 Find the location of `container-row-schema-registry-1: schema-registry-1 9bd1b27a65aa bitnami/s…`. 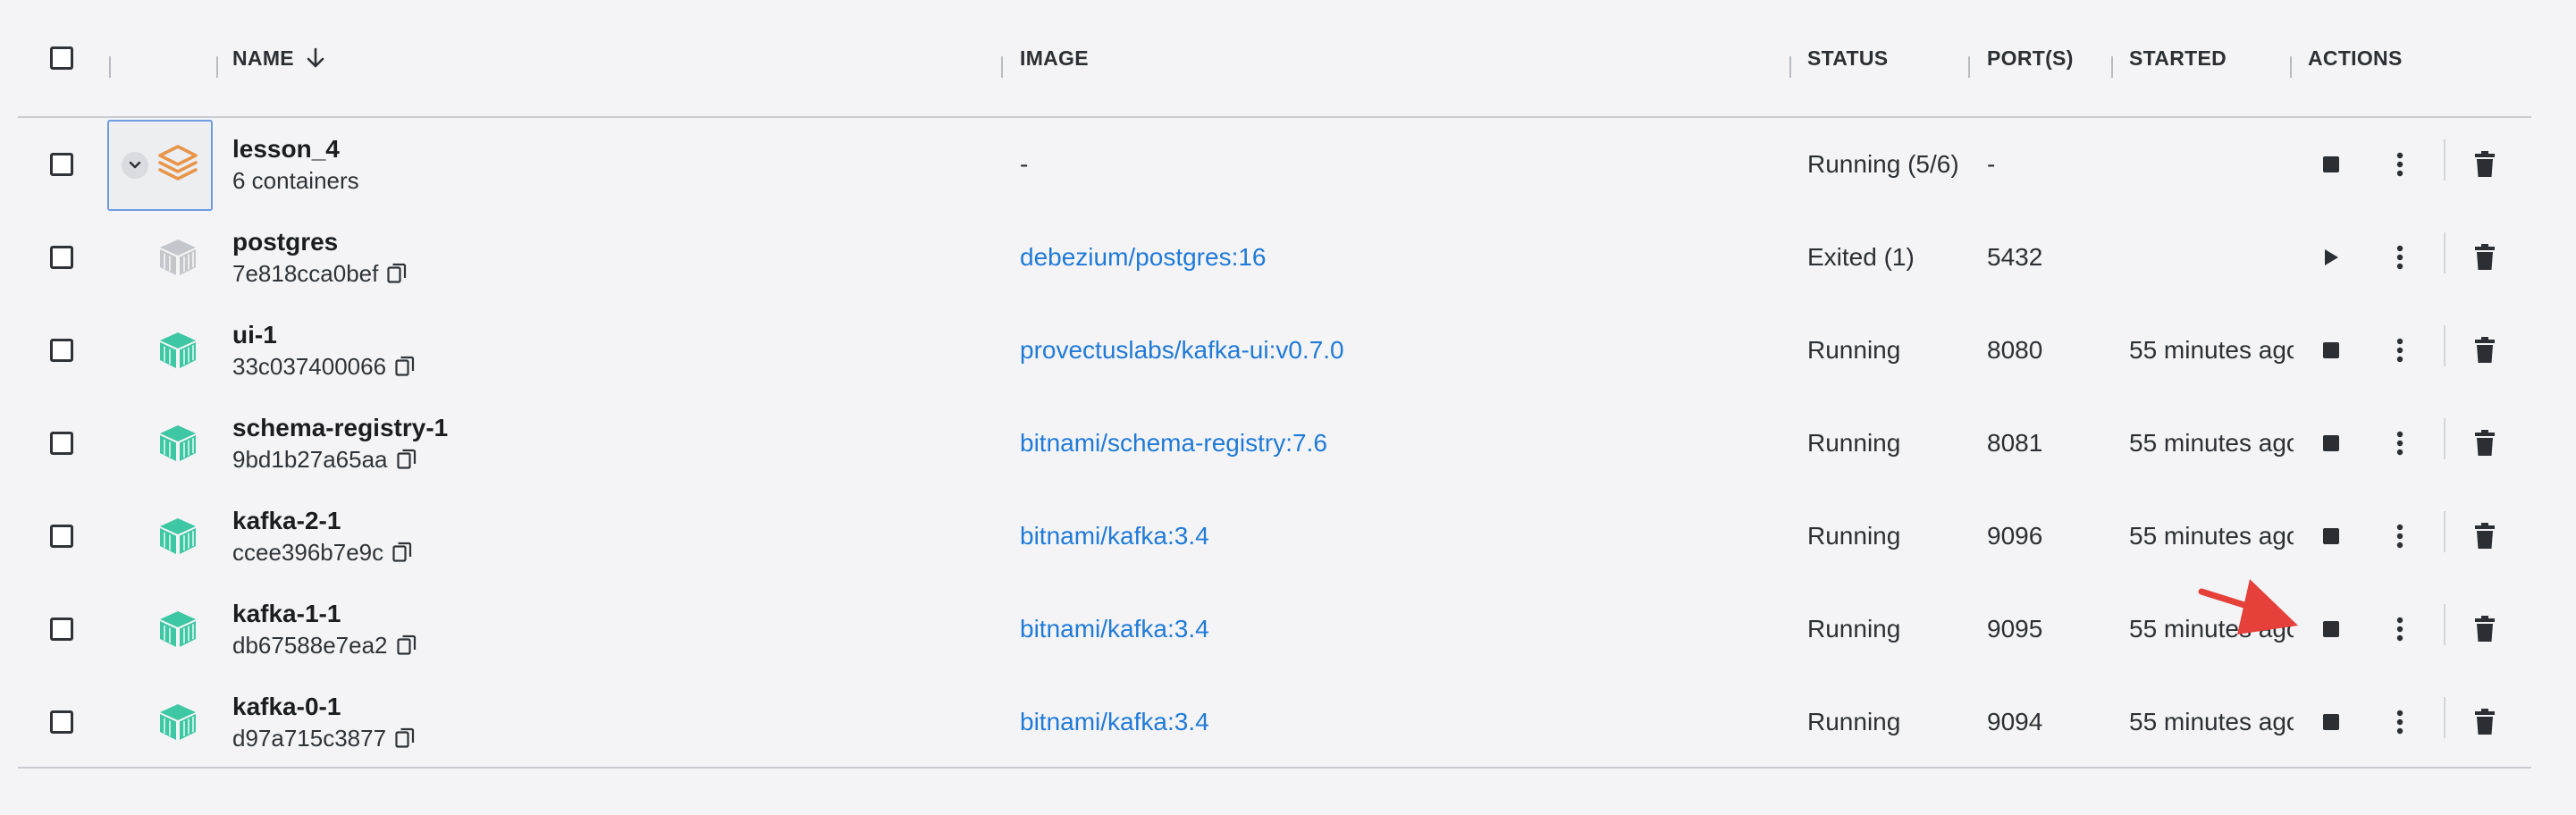

container-row-schema-registry-1: schema-registry-1 9bd1b27a65aa bitnami/s… is located at coordinates (1274, 443).